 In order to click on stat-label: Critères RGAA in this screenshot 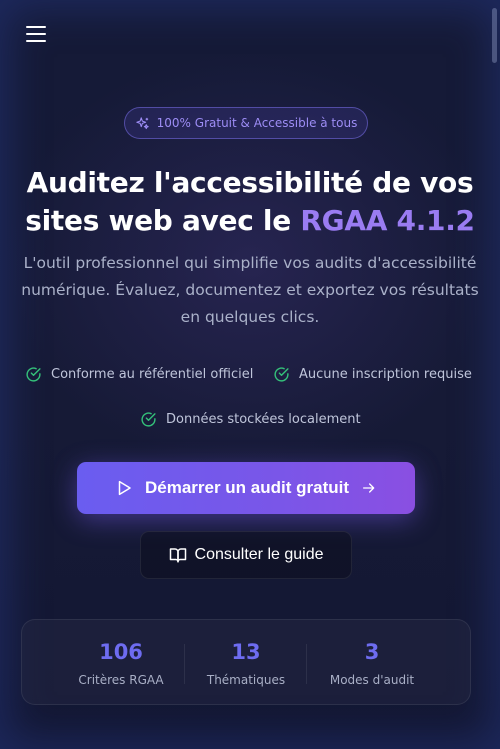, I will do `click(121, 680)`.